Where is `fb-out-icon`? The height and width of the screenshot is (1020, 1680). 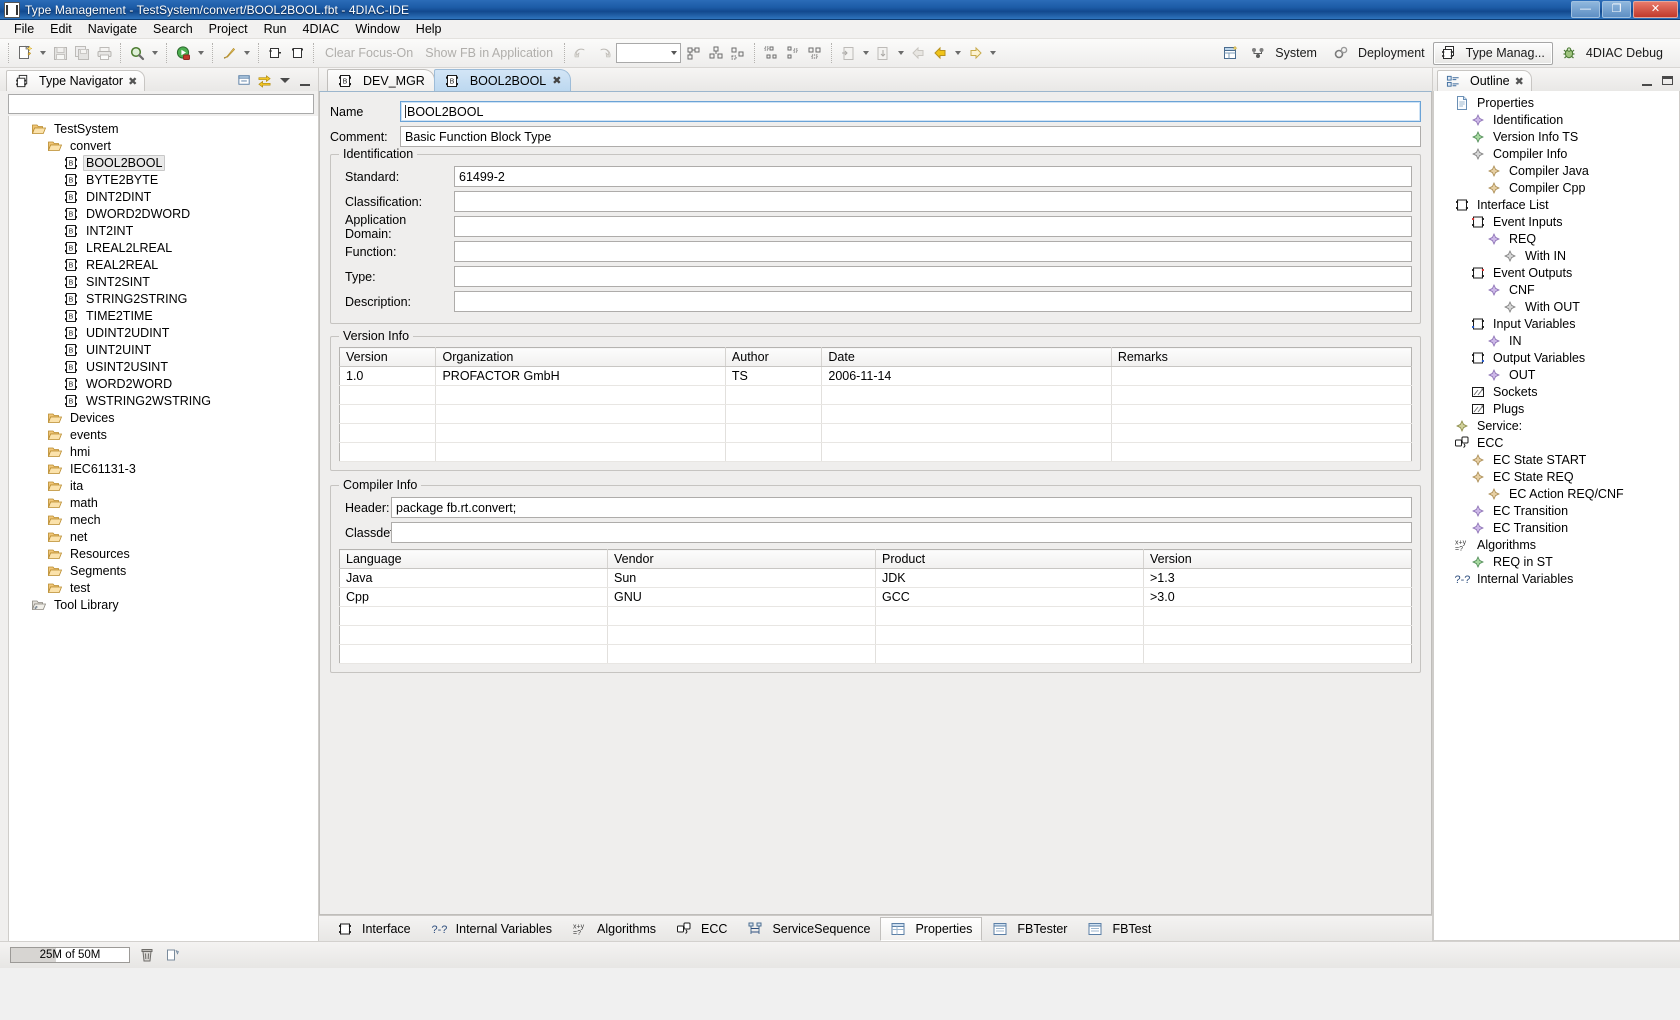 fb-out-icon is located at coordinates (297, 53).